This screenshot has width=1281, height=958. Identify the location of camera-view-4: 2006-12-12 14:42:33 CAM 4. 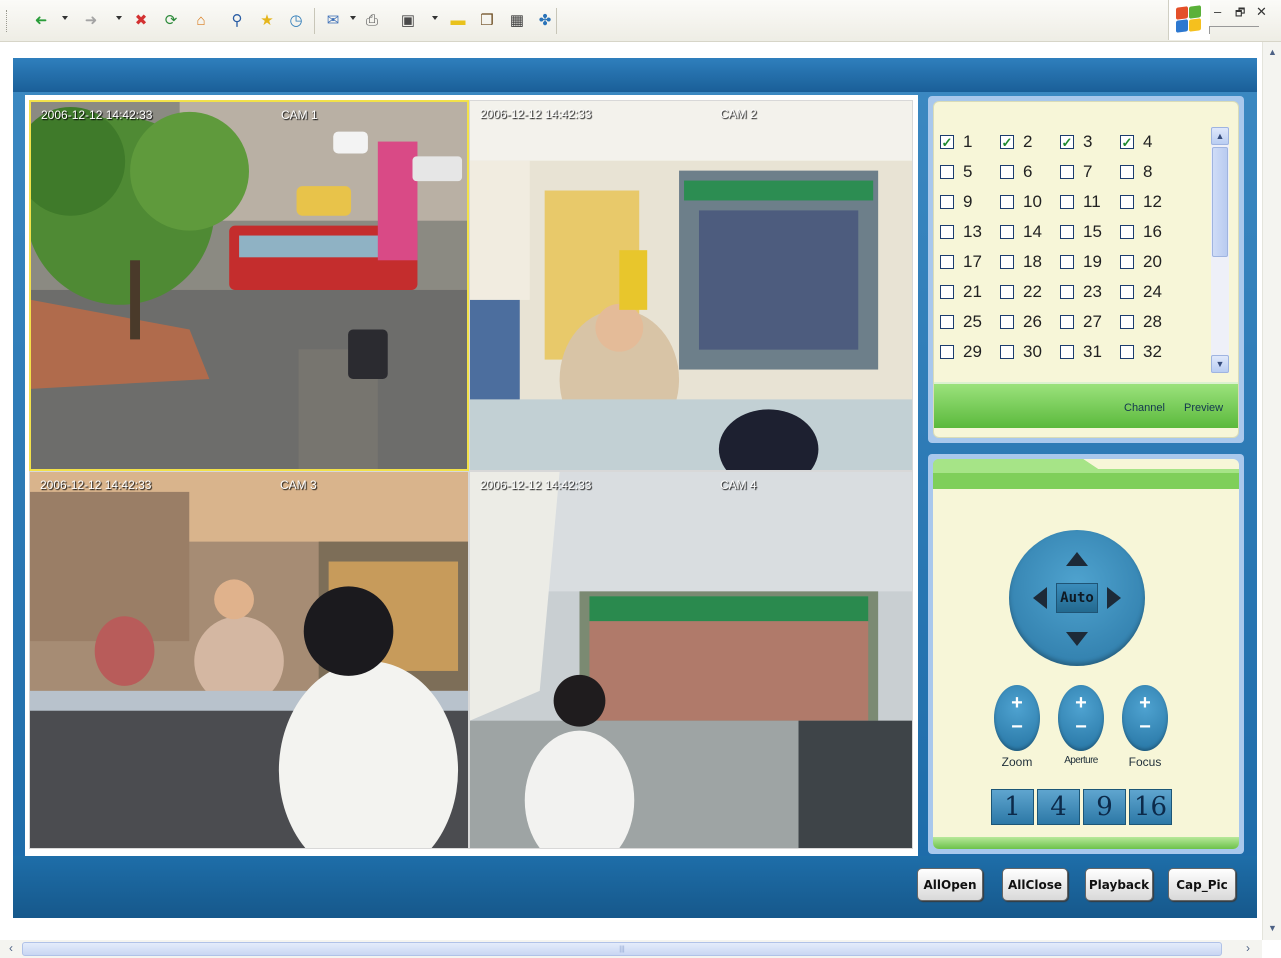
(691, 660).